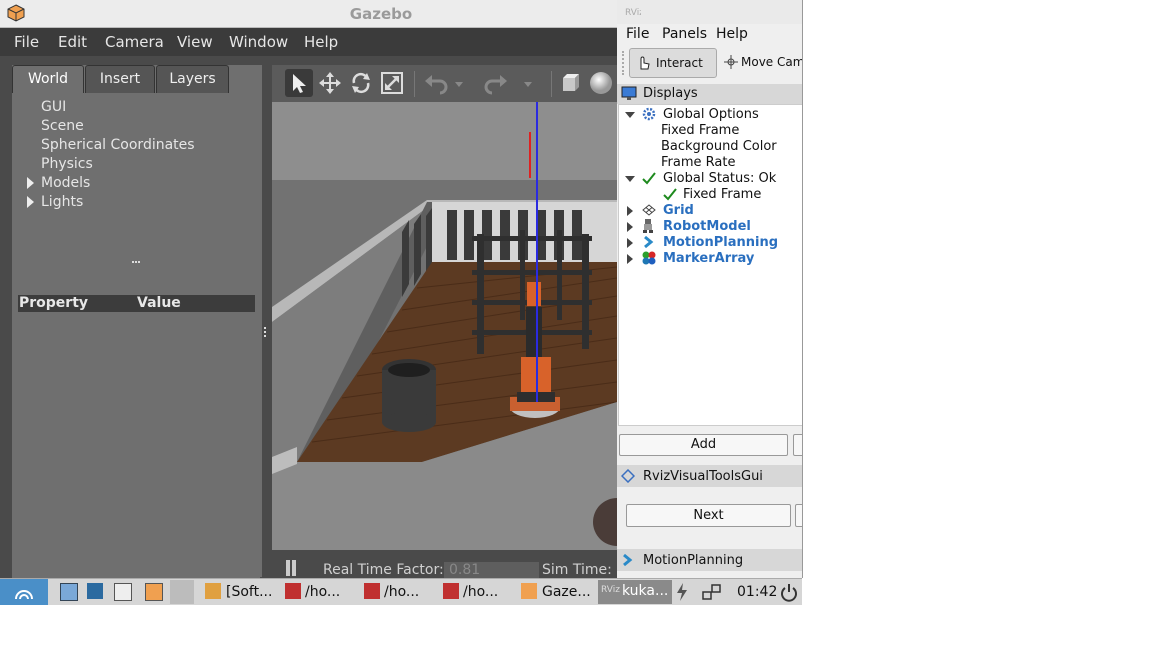 The width and height of the screenshot is (1152, 648). I want to click on rviz-menubar: File Panels Help, so click(709, 34).